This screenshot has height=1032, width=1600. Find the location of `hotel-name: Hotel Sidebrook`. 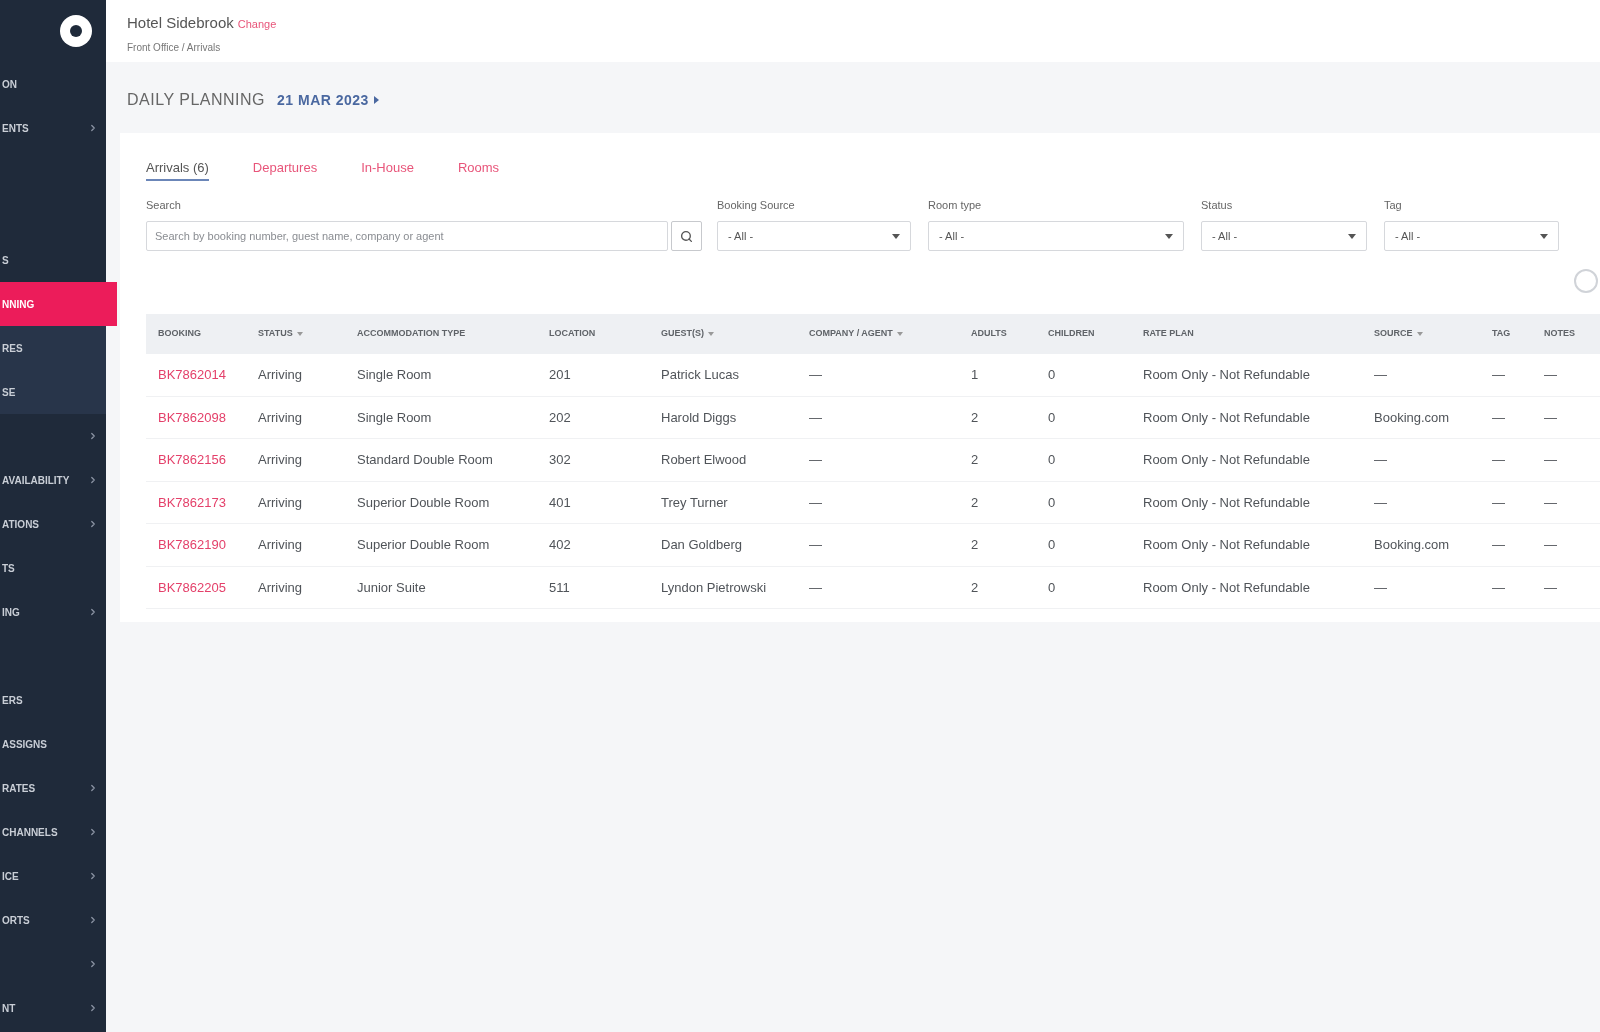

hotel-name: Hotel Sidebrook is located at coordinates (180, 23).